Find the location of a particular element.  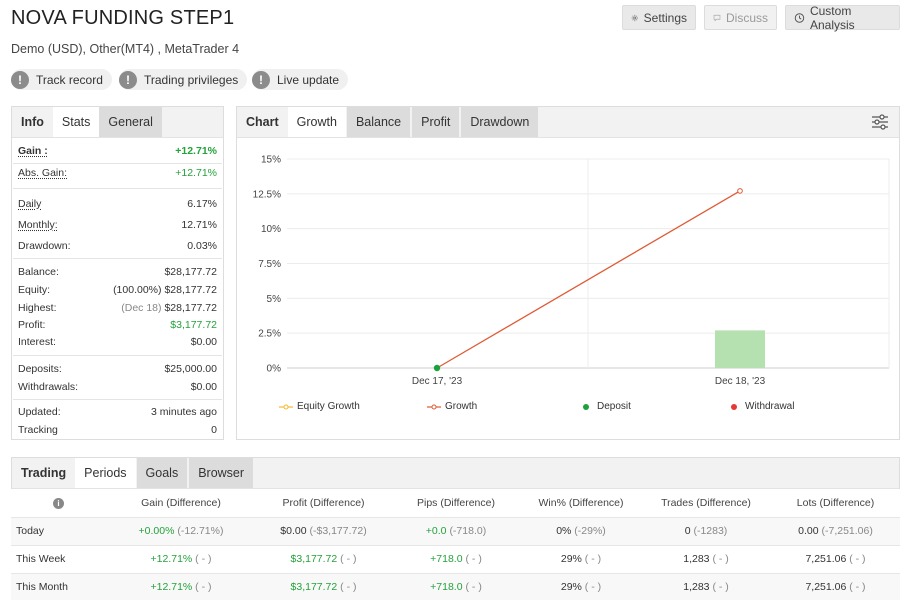

legend-equity-growth: Equity Growth is located at coordinates (319, 406).